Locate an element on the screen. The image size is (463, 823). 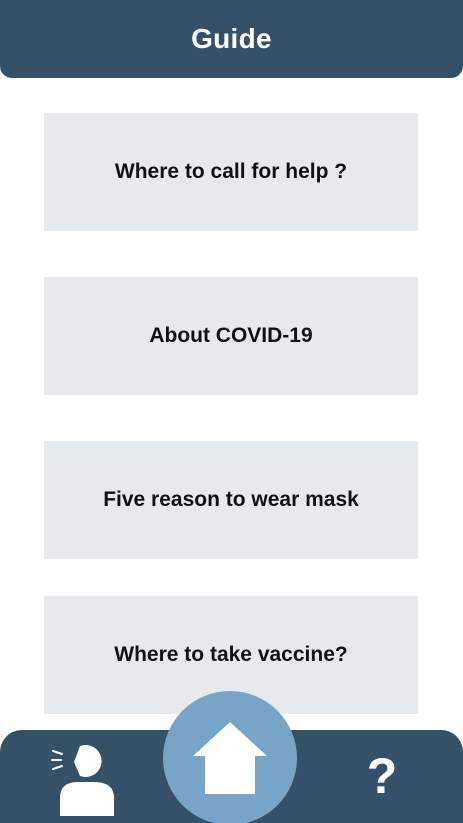
help-button: ? is located at coordinates (382, 776).